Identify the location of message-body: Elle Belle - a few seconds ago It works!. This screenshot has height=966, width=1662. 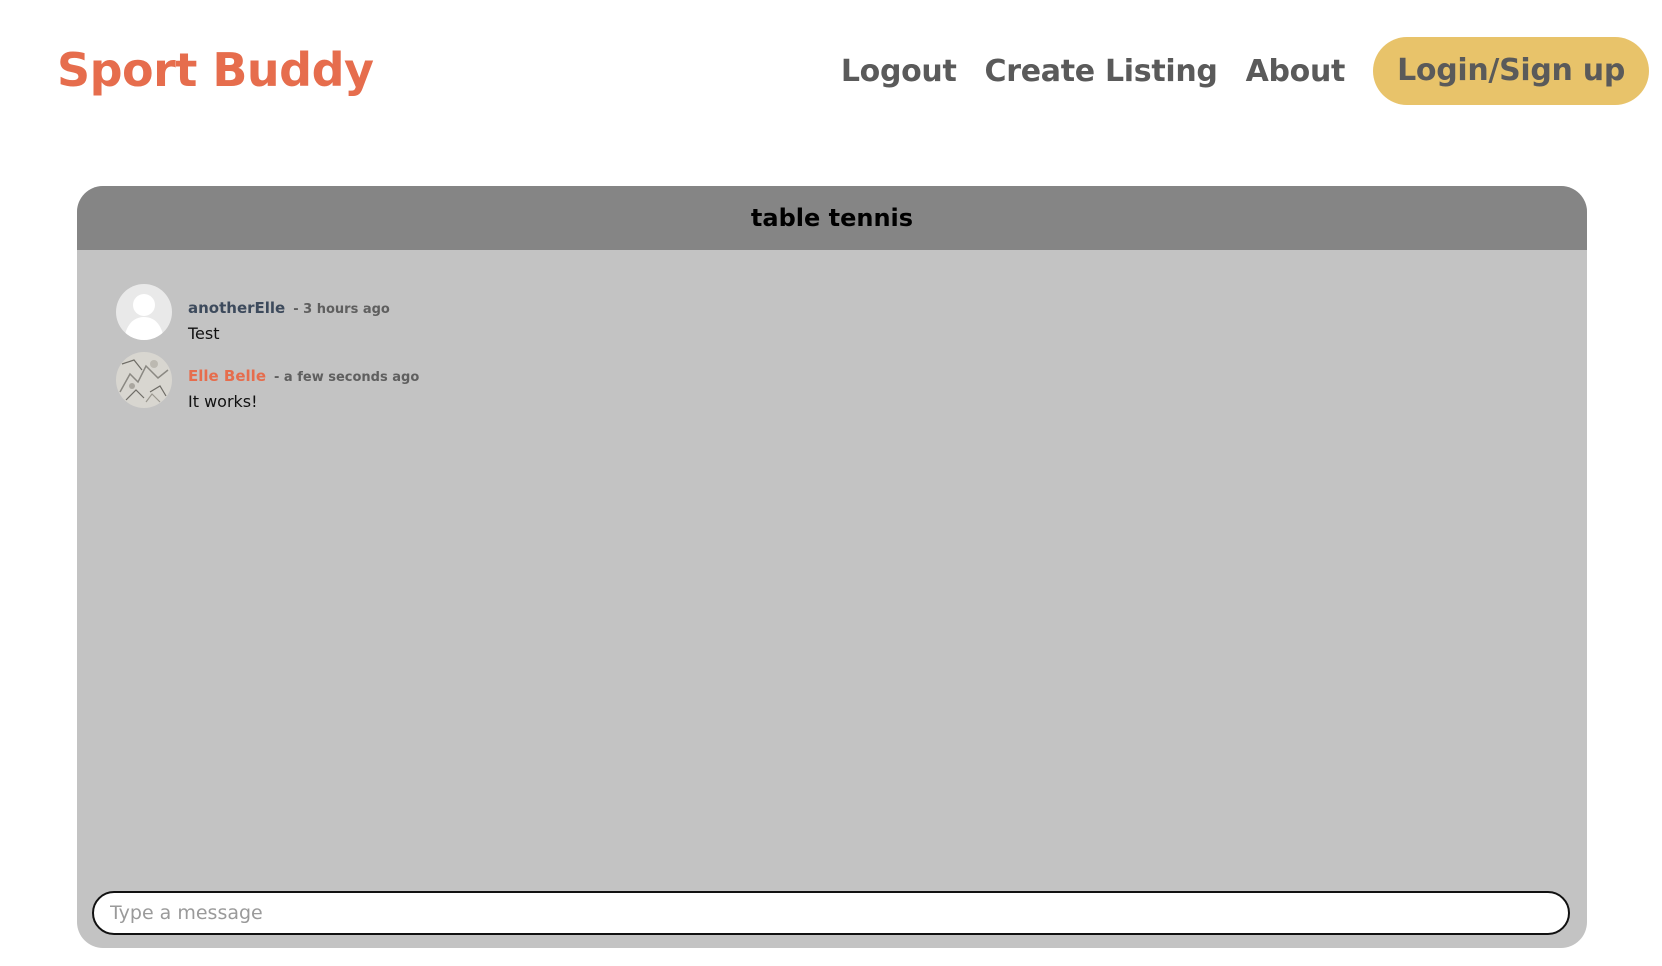
(303, 390).